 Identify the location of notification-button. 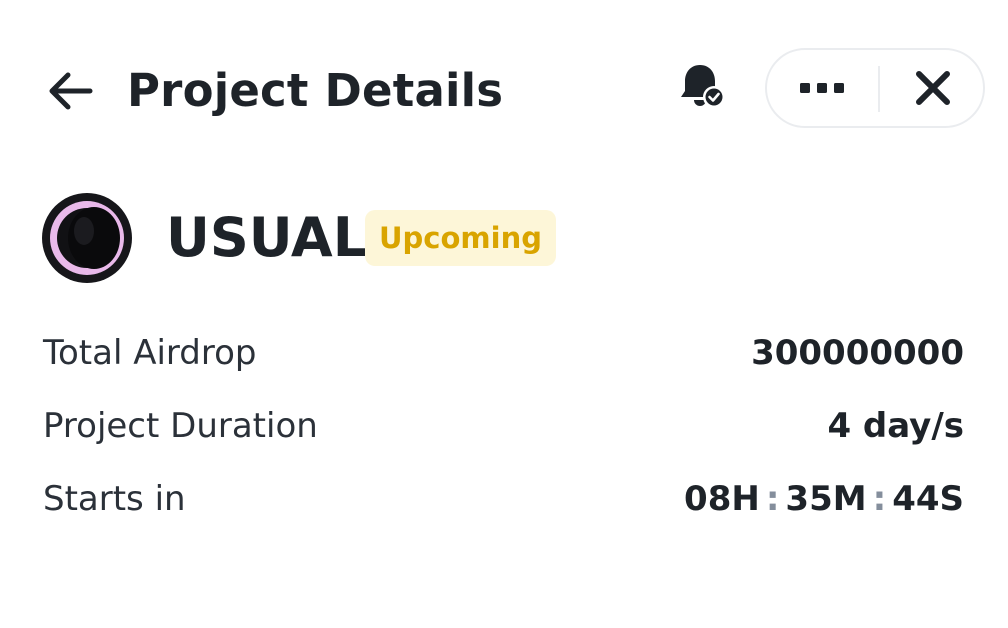
(702, 86).